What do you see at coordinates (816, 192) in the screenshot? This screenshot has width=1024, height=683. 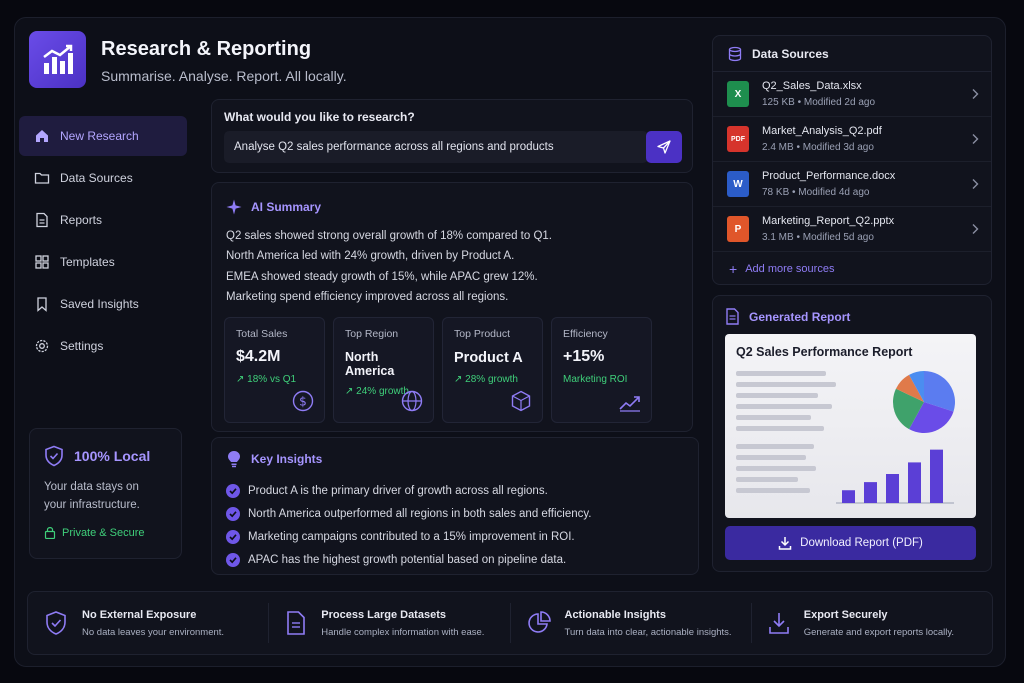 I see `file-meta: 78 KB • Modified 4d ago` at bounding box center [816, 192].